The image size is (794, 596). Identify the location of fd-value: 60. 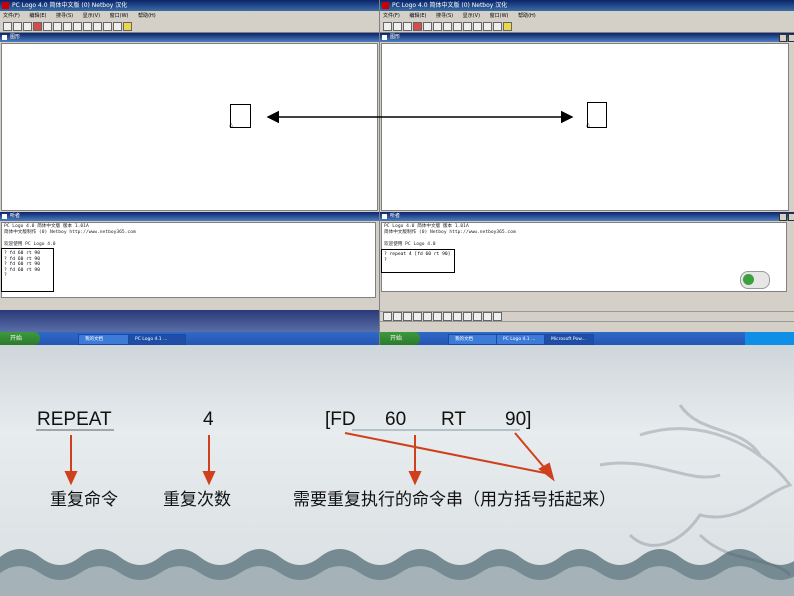
(396, 419).